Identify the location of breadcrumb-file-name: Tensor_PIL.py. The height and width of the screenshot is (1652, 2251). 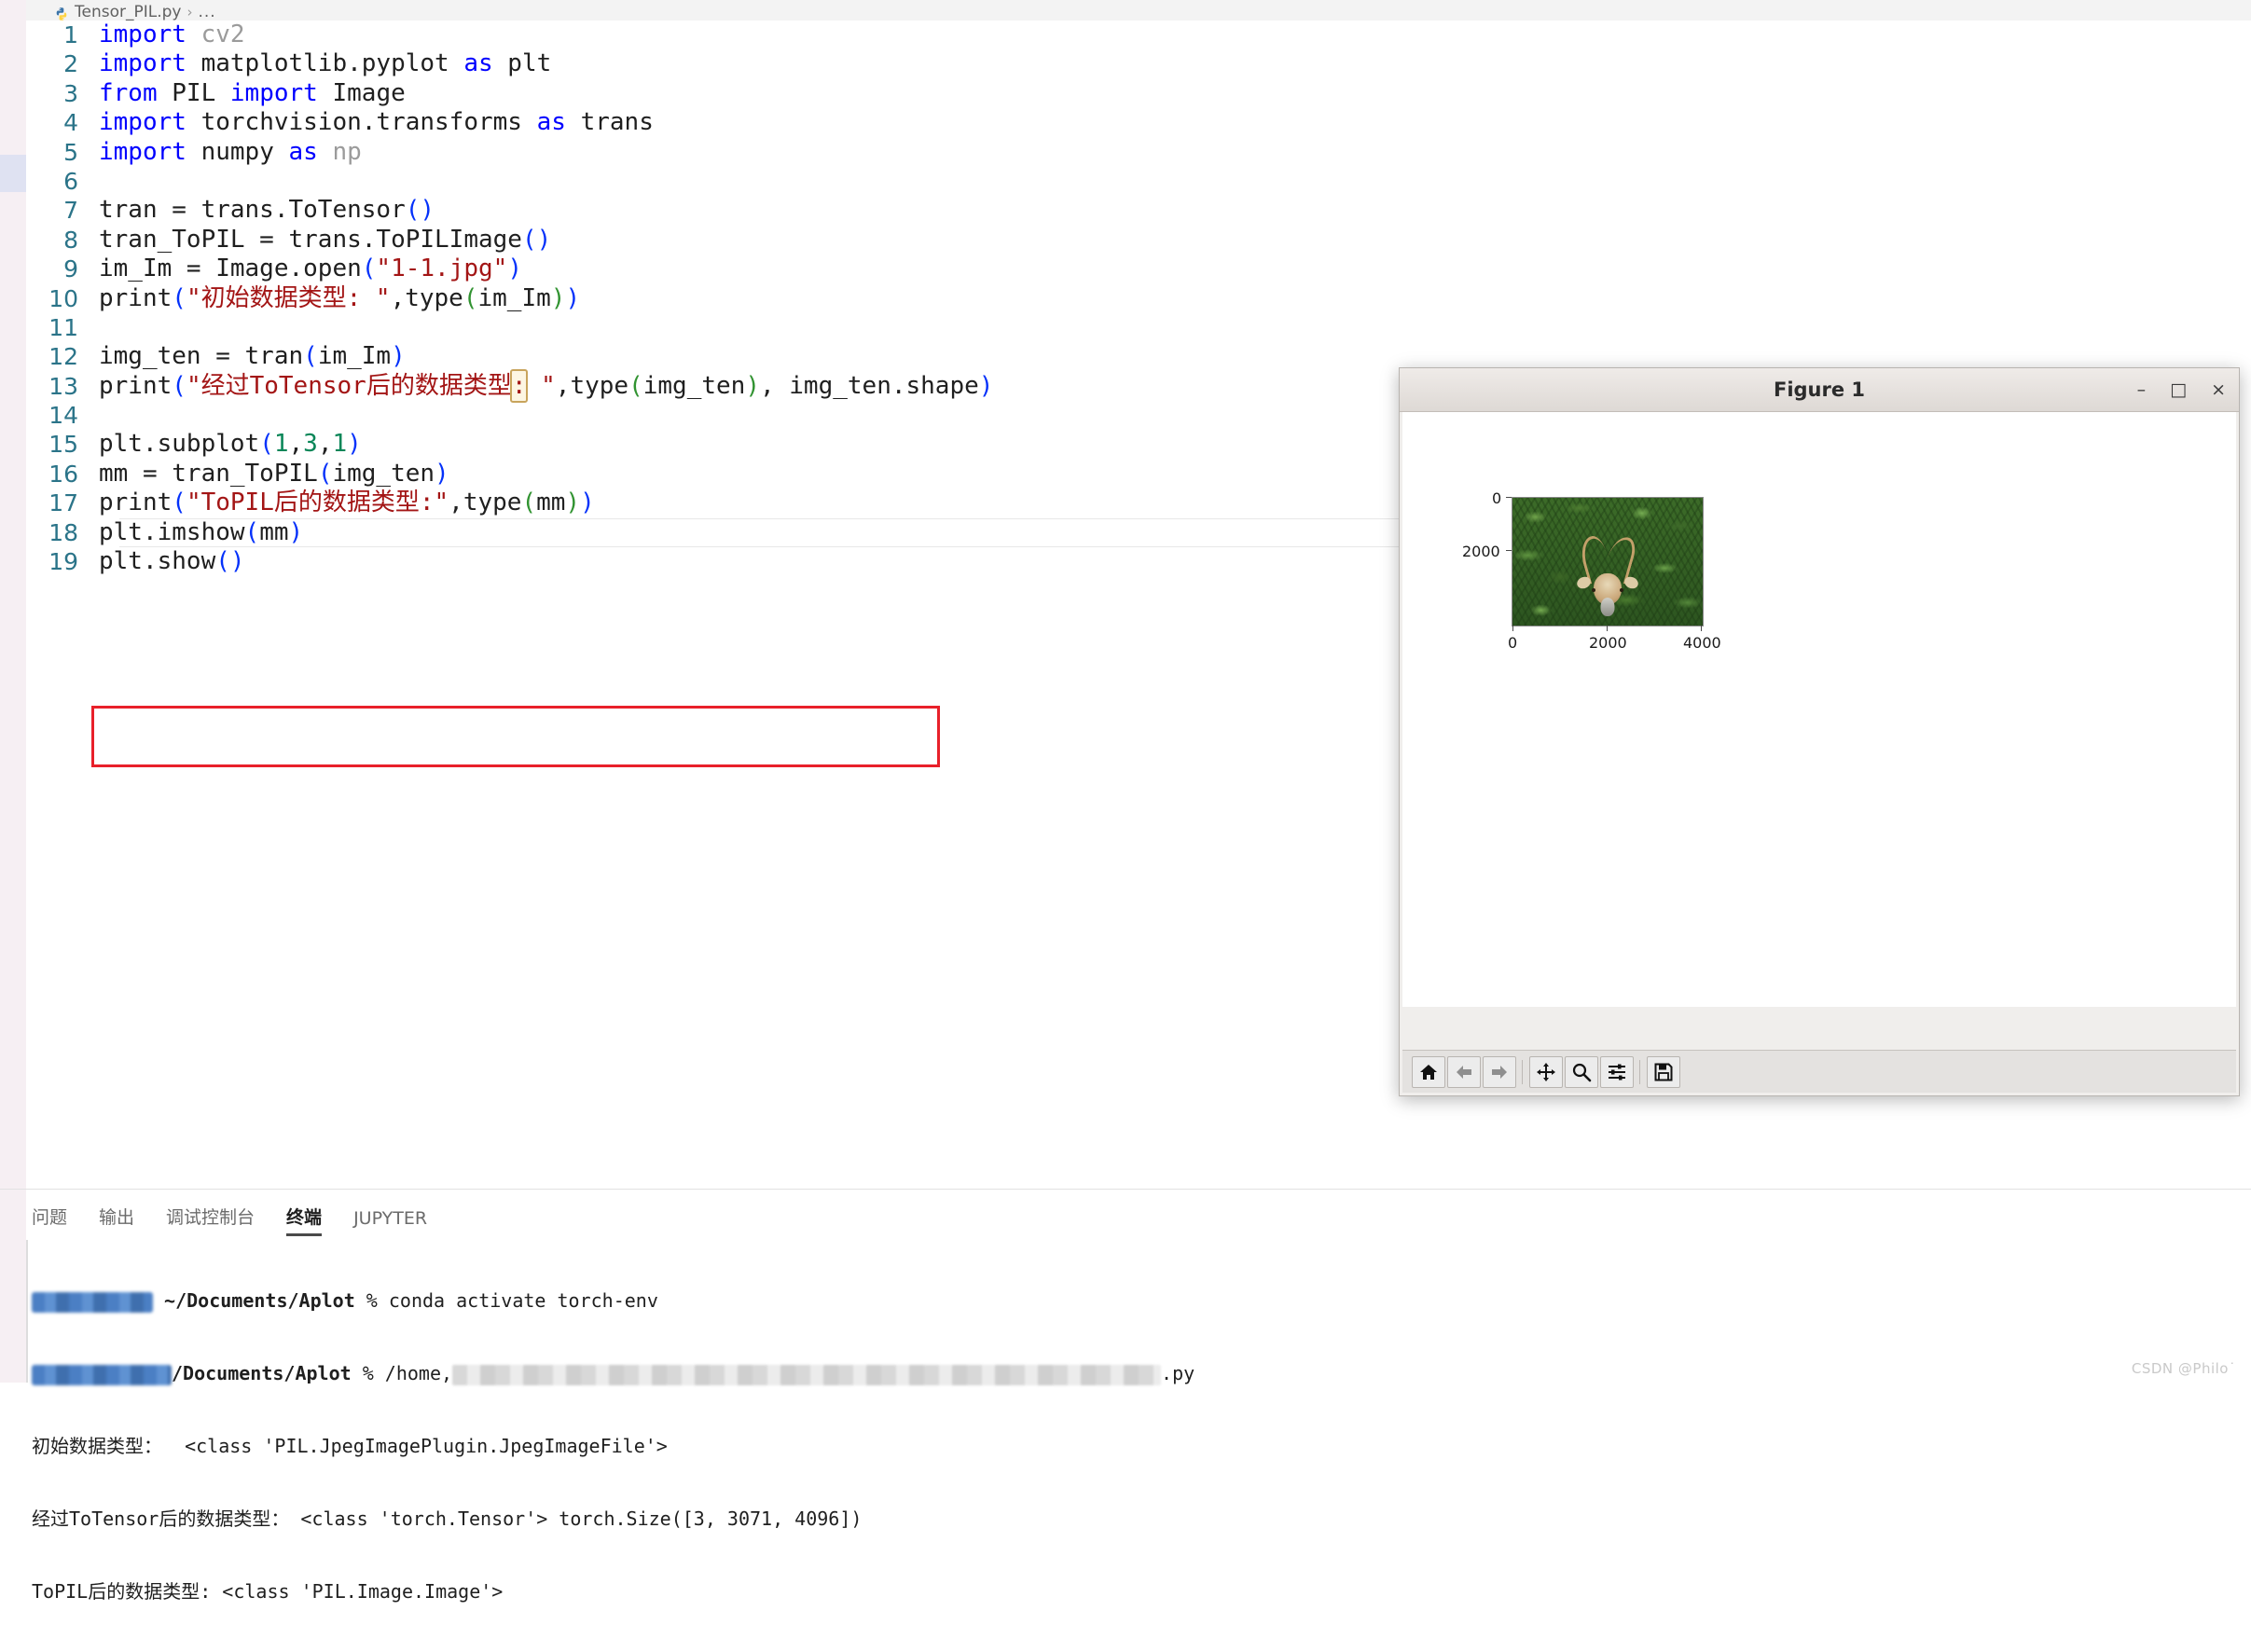
(128, 12).